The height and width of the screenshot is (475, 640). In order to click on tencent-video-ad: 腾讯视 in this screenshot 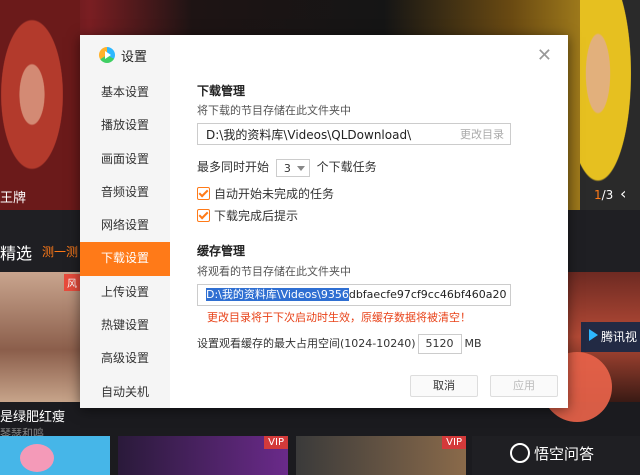, I will do `click(610, 337)`.